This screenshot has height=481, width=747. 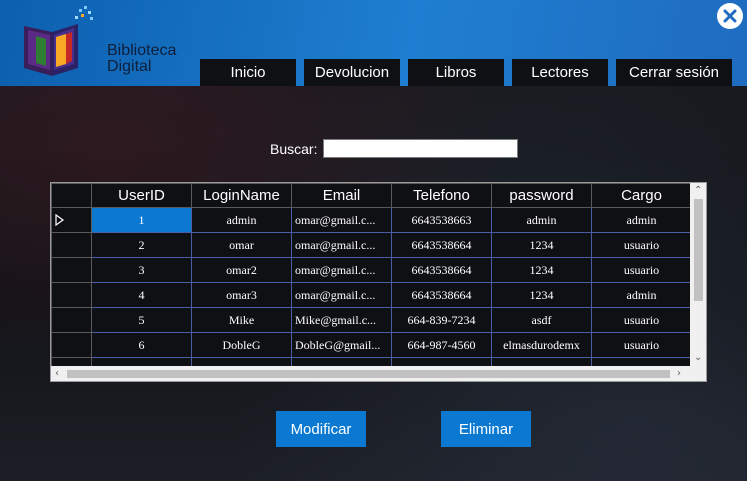 What do you see at coordinates (641, 195) in the screenshot?
I see `column-header-cargo: Cargo` at bounding box center [641, 195].